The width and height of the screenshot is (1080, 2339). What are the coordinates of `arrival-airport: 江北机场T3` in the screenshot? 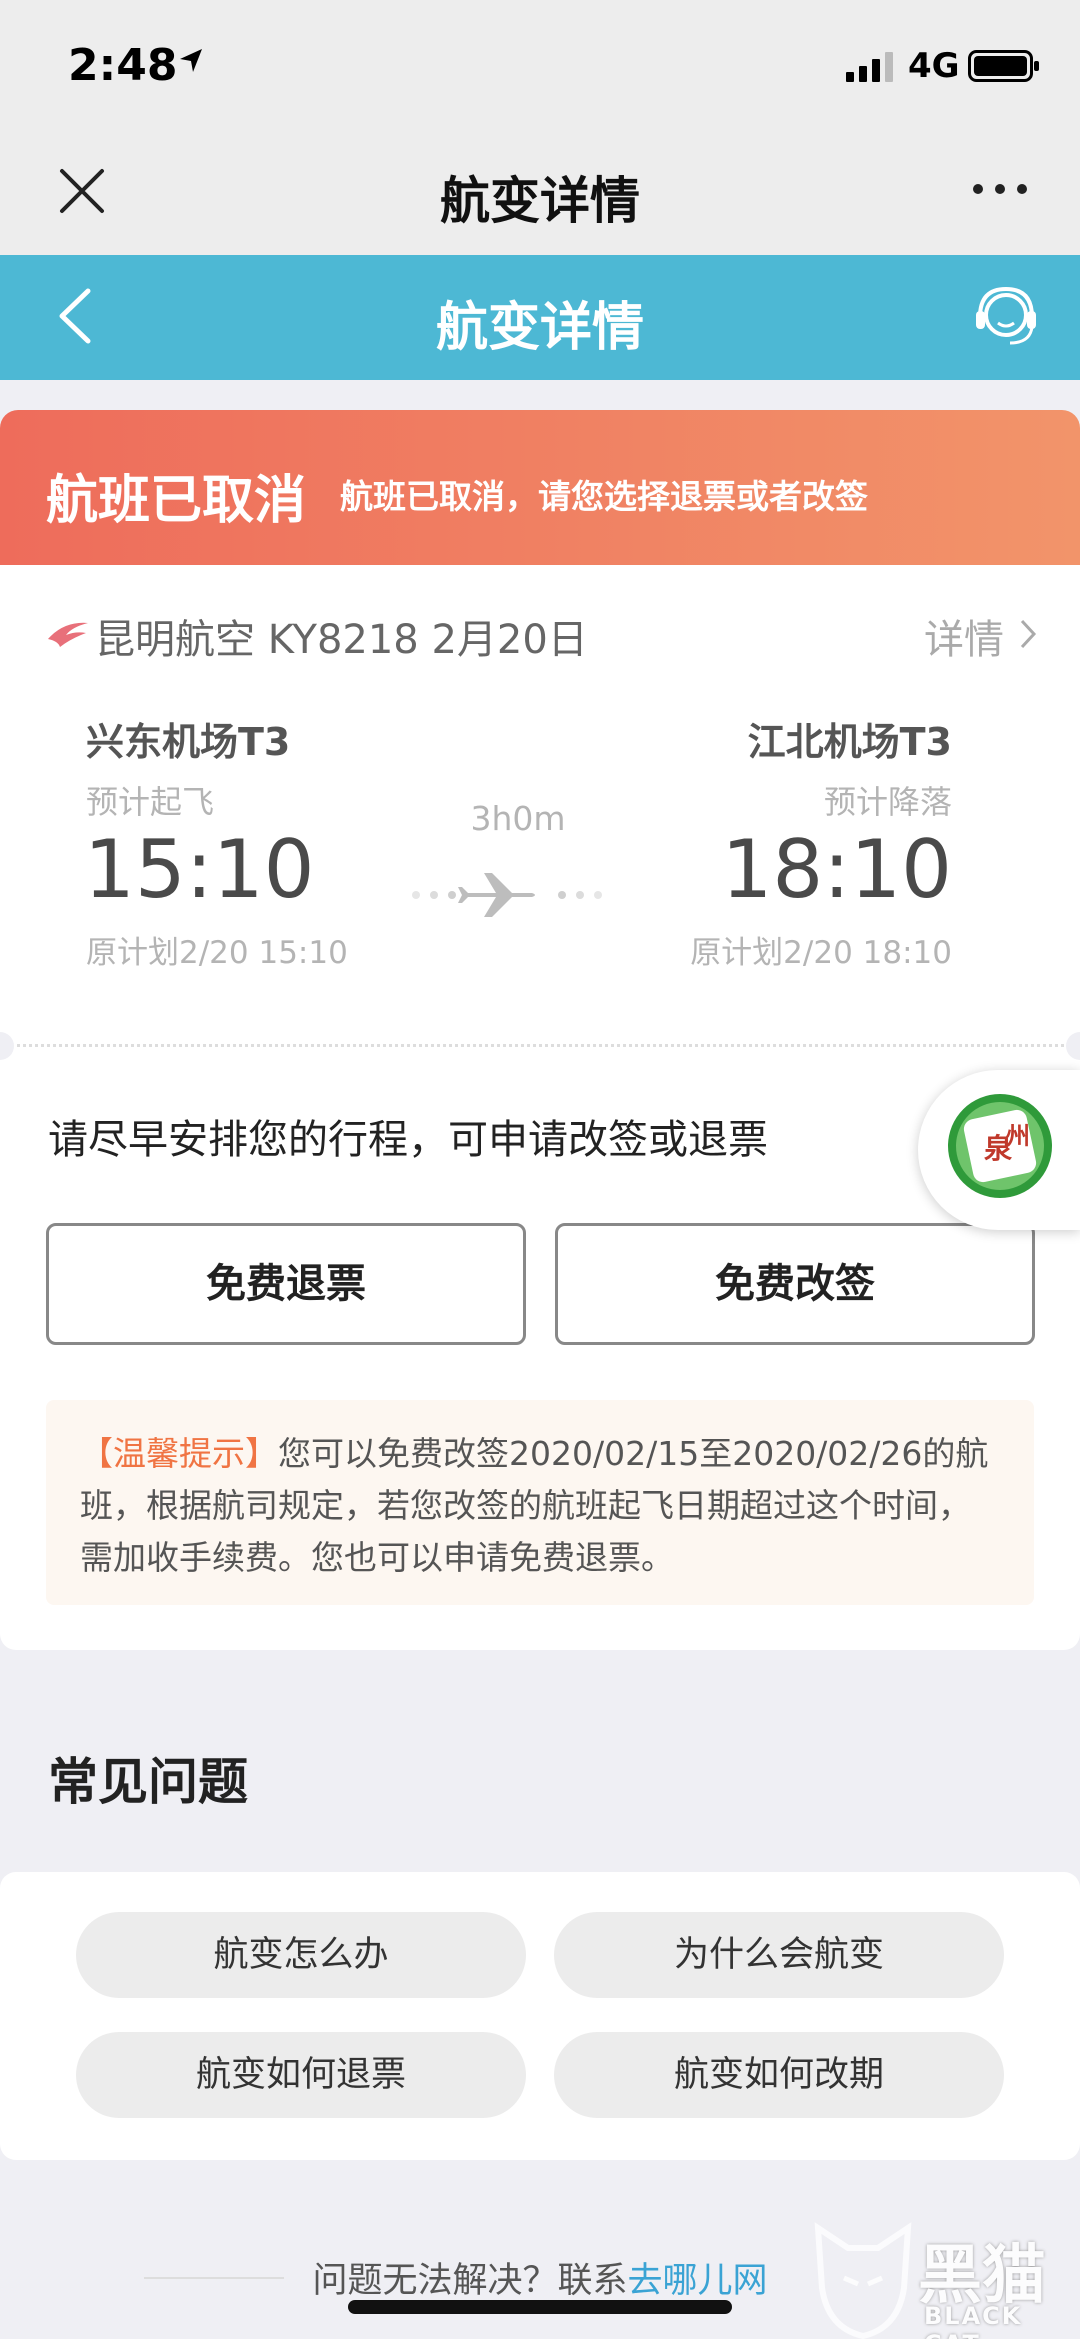 It's located at (849, 742).